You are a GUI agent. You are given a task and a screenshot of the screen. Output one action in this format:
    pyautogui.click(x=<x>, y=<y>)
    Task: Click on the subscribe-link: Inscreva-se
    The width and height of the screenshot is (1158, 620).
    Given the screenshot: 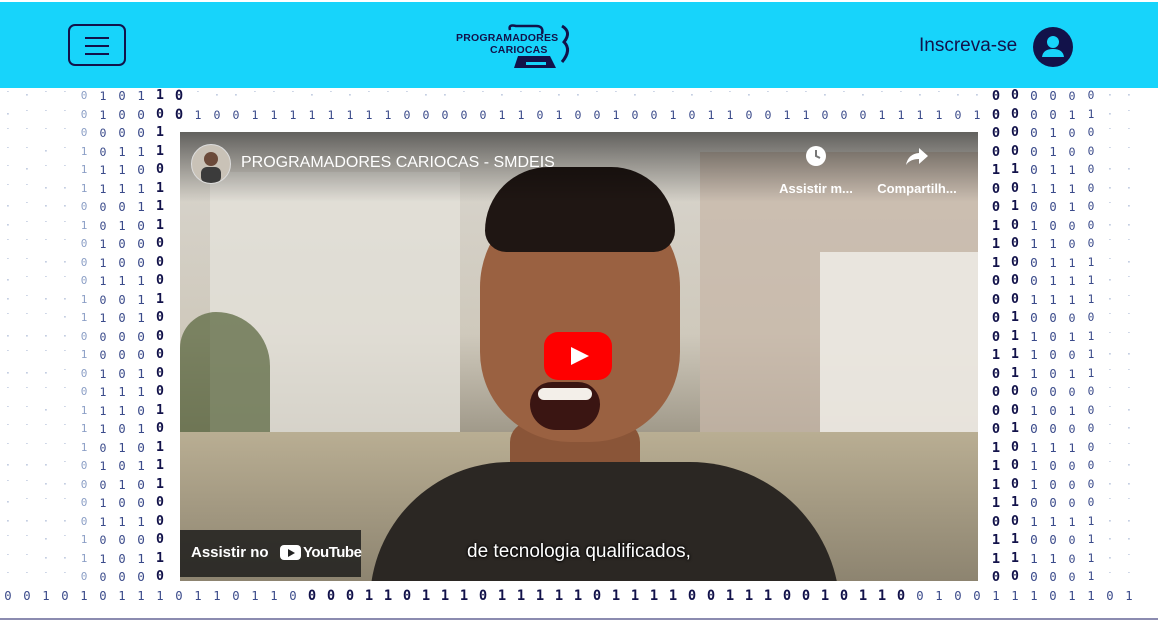 What is the action you would take?
    pyautogui.click(x=968, y=46)
    